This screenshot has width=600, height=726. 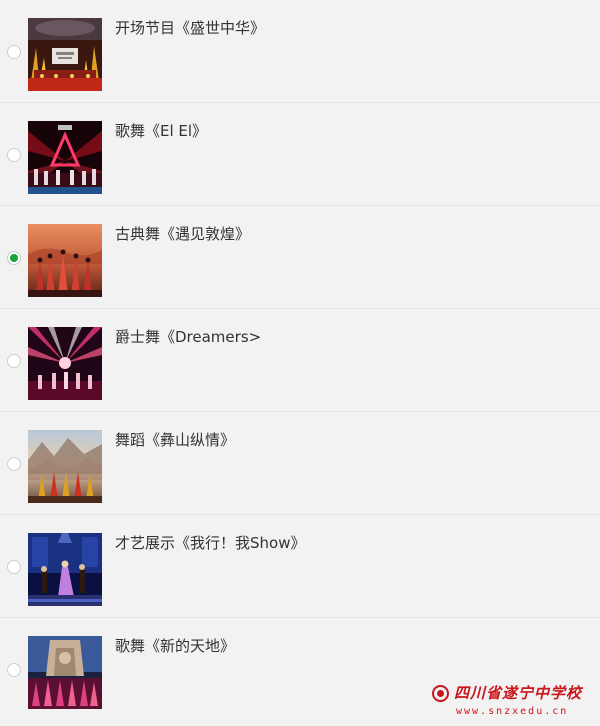 I want to click on item-title: 才艺展示《我行！我Show》, so click(x=210, y=542).